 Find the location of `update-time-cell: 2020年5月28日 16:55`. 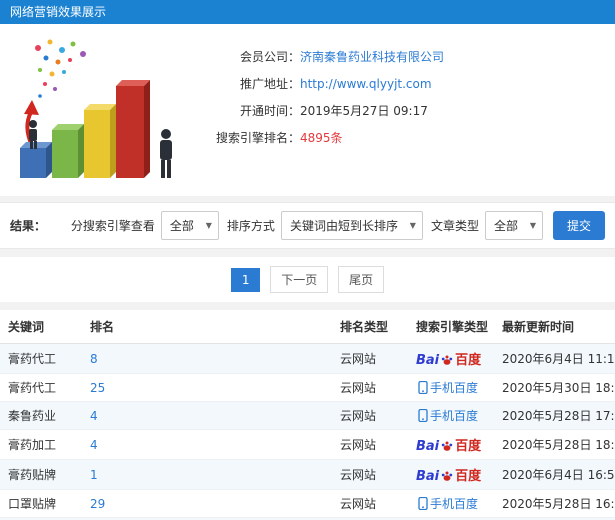

update-time-cell: 2020年5月28日 16:55 is located at coordinates (554, 503).